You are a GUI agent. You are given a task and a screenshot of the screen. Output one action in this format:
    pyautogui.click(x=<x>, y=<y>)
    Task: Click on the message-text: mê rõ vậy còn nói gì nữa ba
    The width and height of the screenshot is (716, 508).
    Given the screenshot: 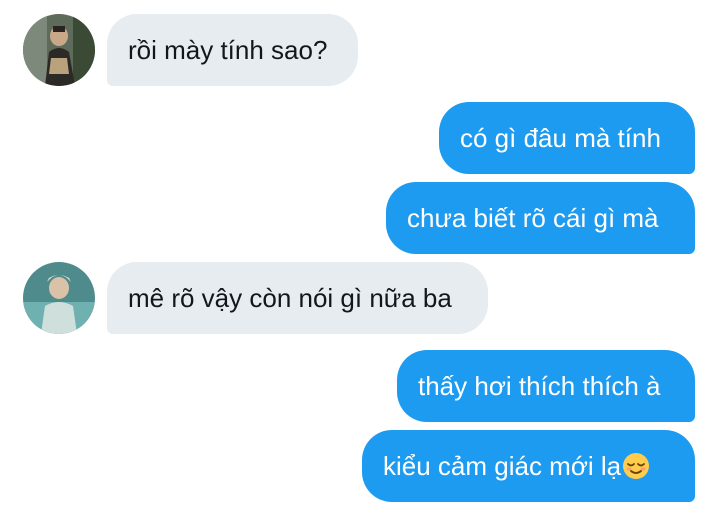 What is the action you would take?
    pyautogui.click(x=290, y=298)
    